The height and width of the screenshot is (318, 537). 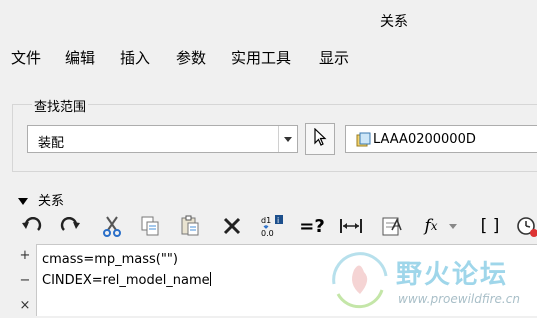 What do you see at coordinates (110, 259) in the screenshot?
I see `relation-line: cmass=mp_mass("")` at bounding box center [110, 259].